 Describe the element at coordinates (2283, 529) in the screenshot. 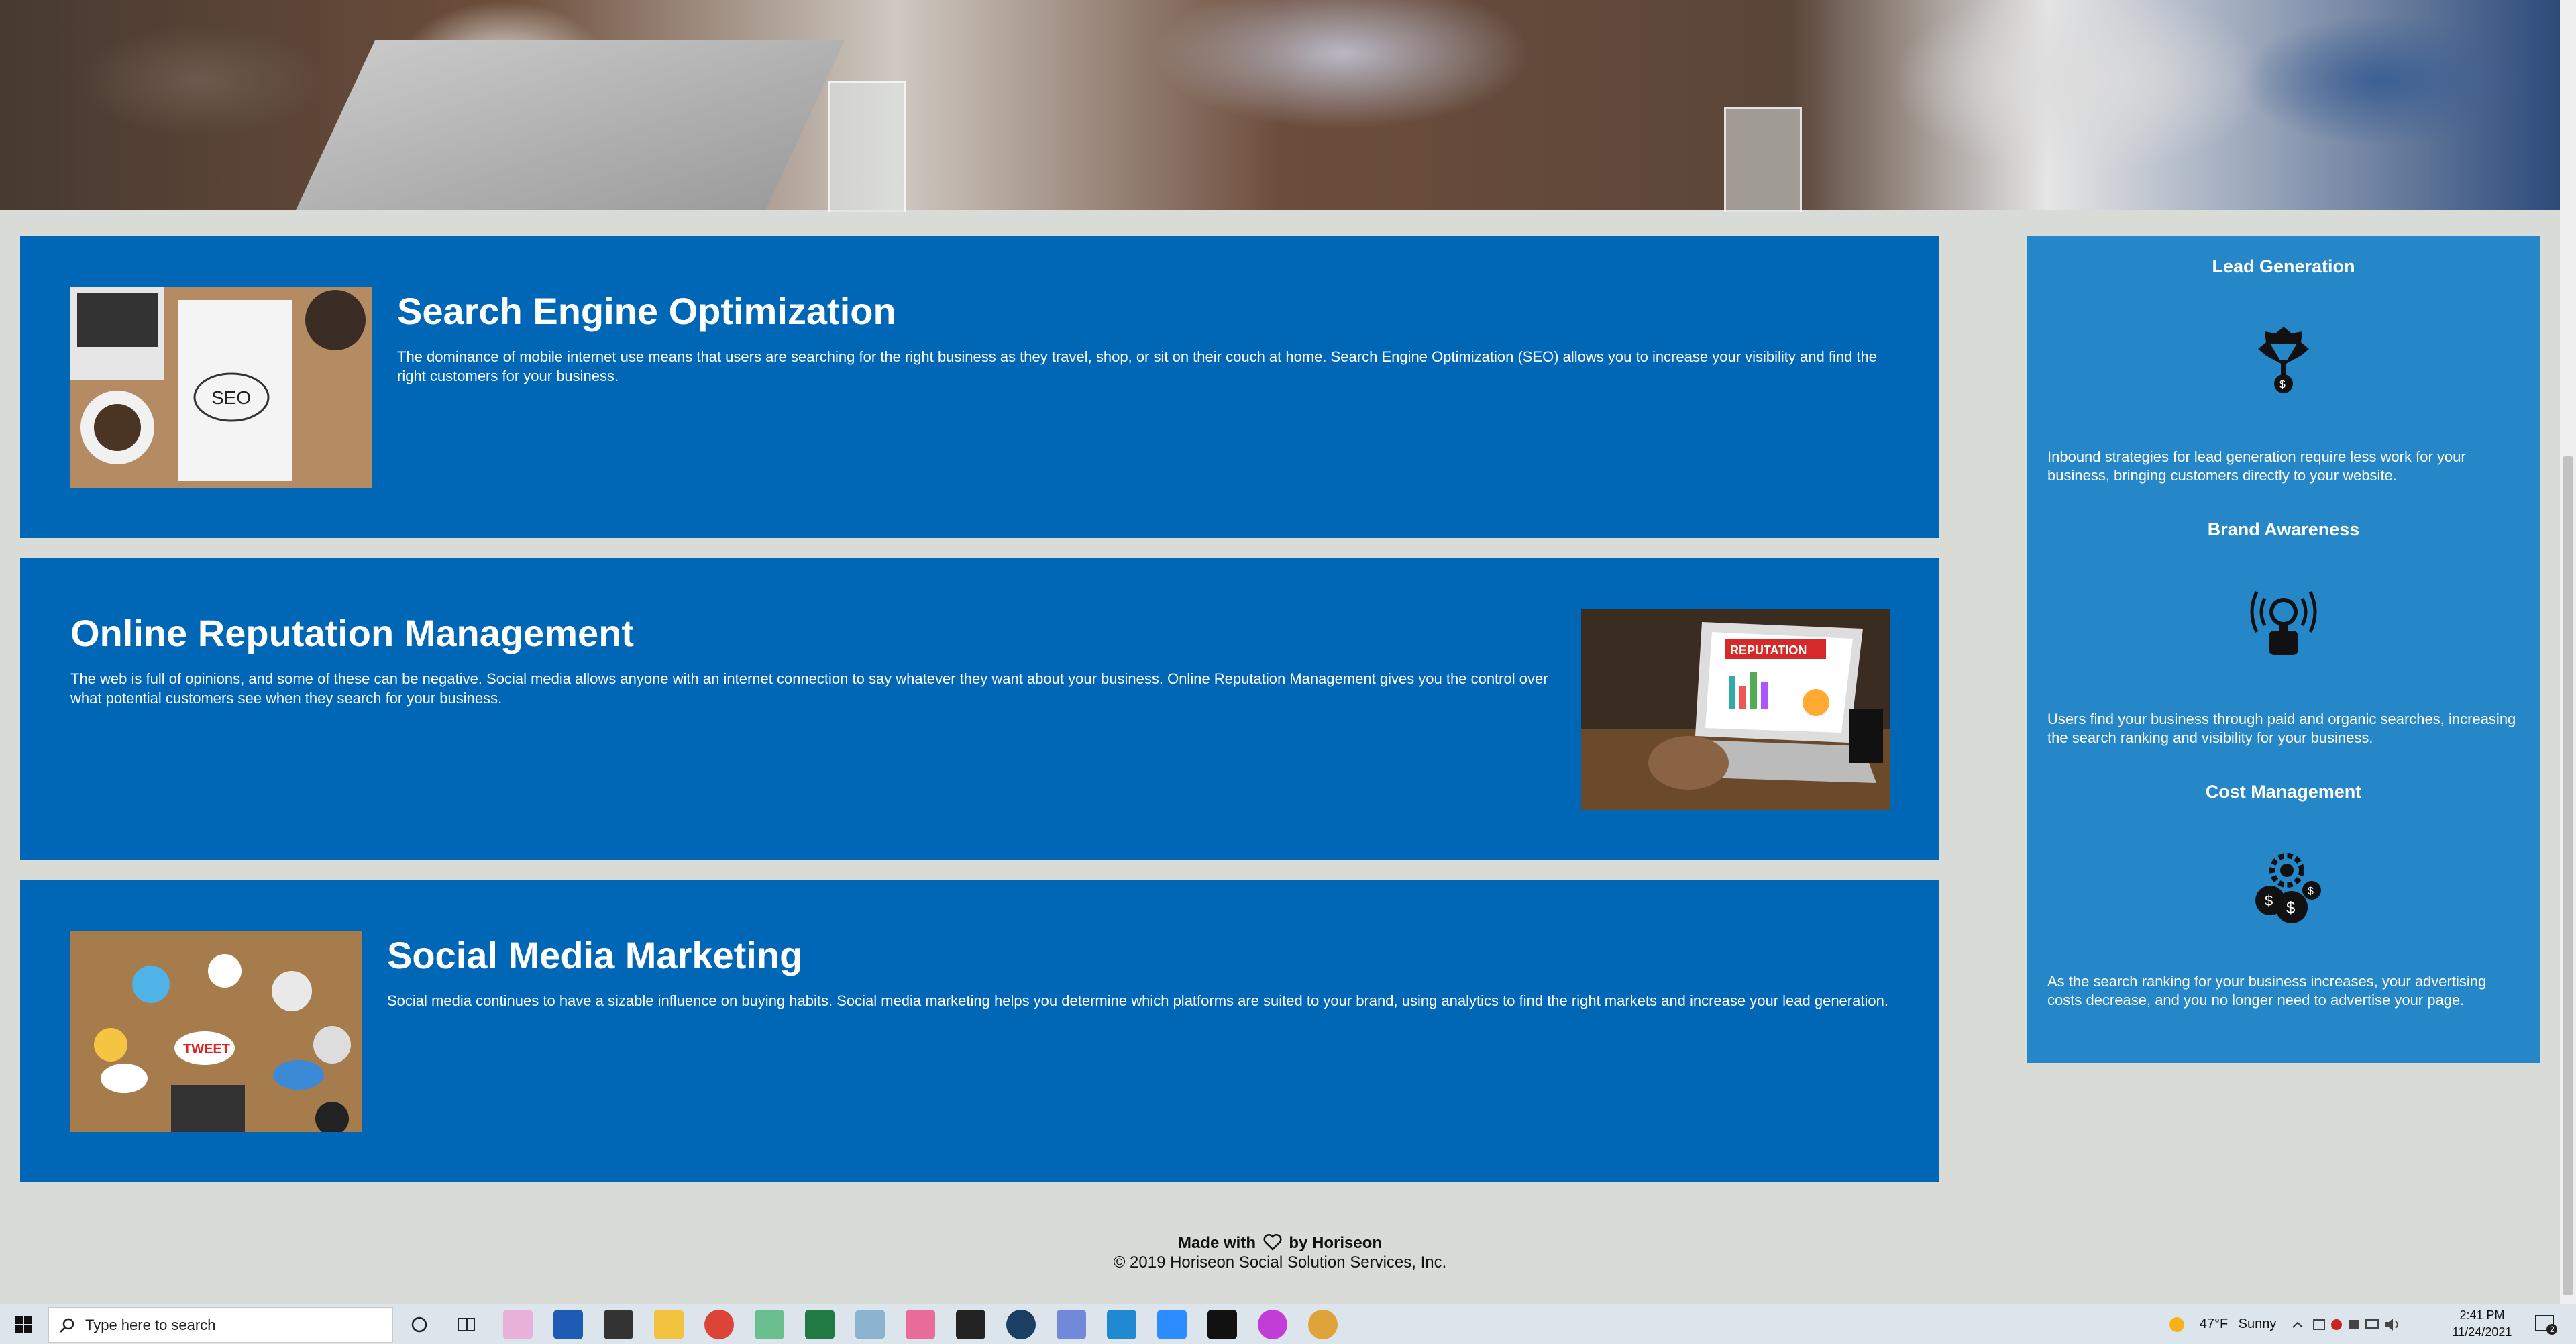

I see `benefit-title: Brand Awareness` at that location.